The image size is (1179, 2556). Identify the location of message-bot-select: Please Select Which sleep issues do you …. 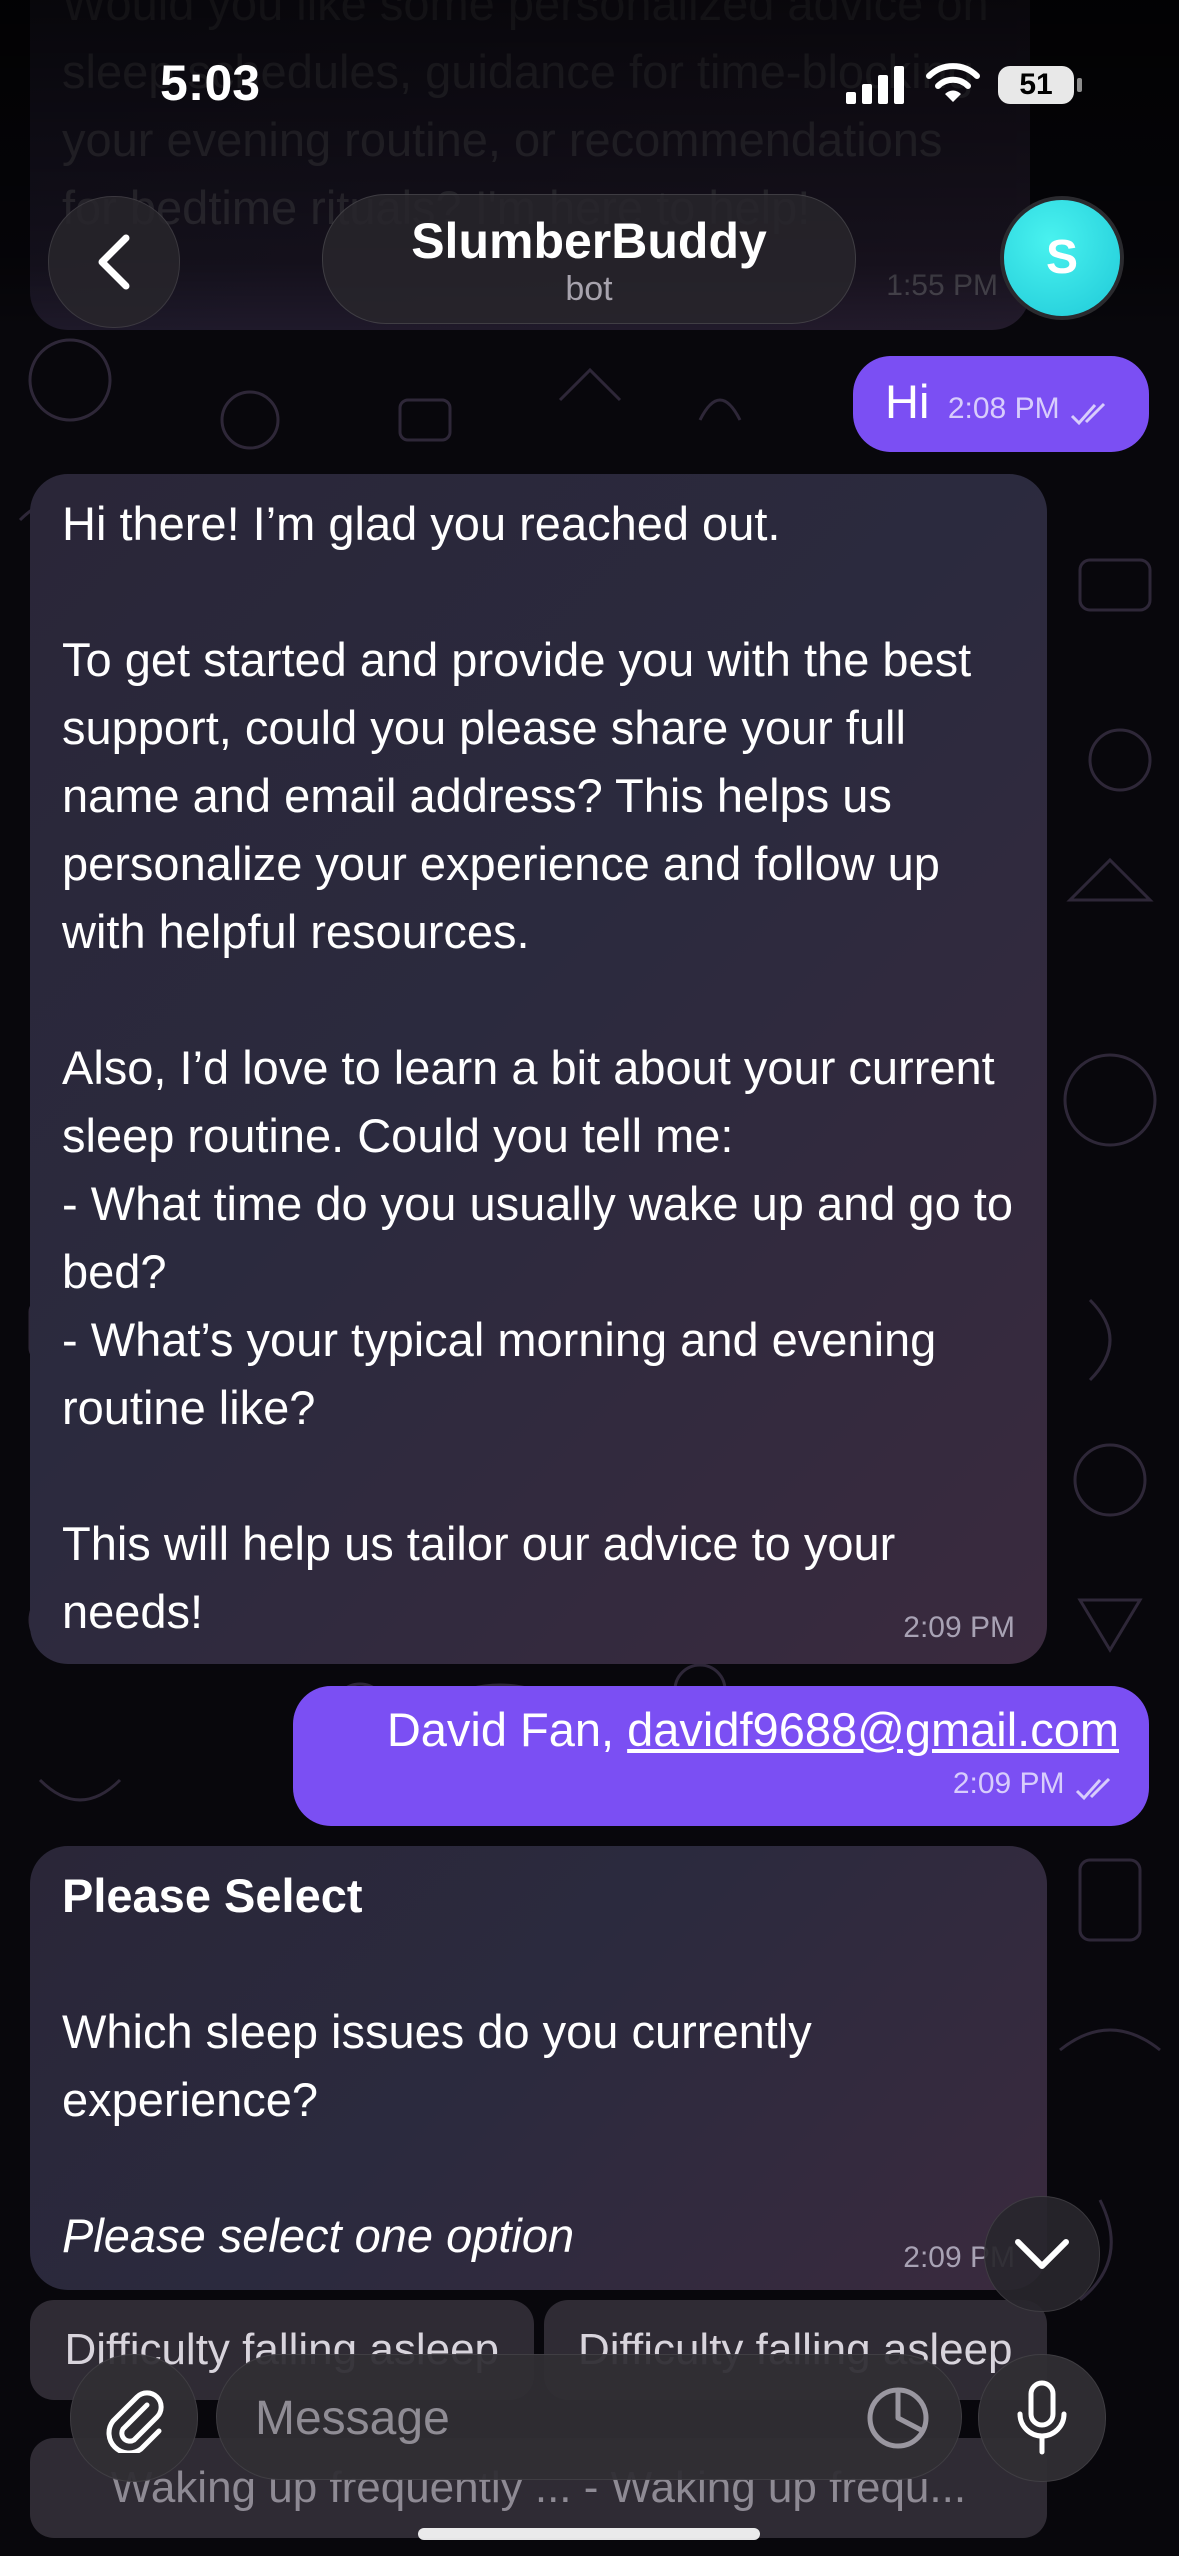
(538, 2068).